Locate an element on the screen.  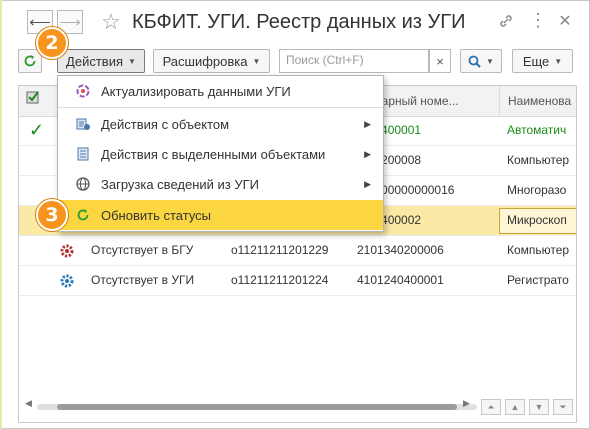
last-page-button: ⏷ is located at coordinates (563, 407).